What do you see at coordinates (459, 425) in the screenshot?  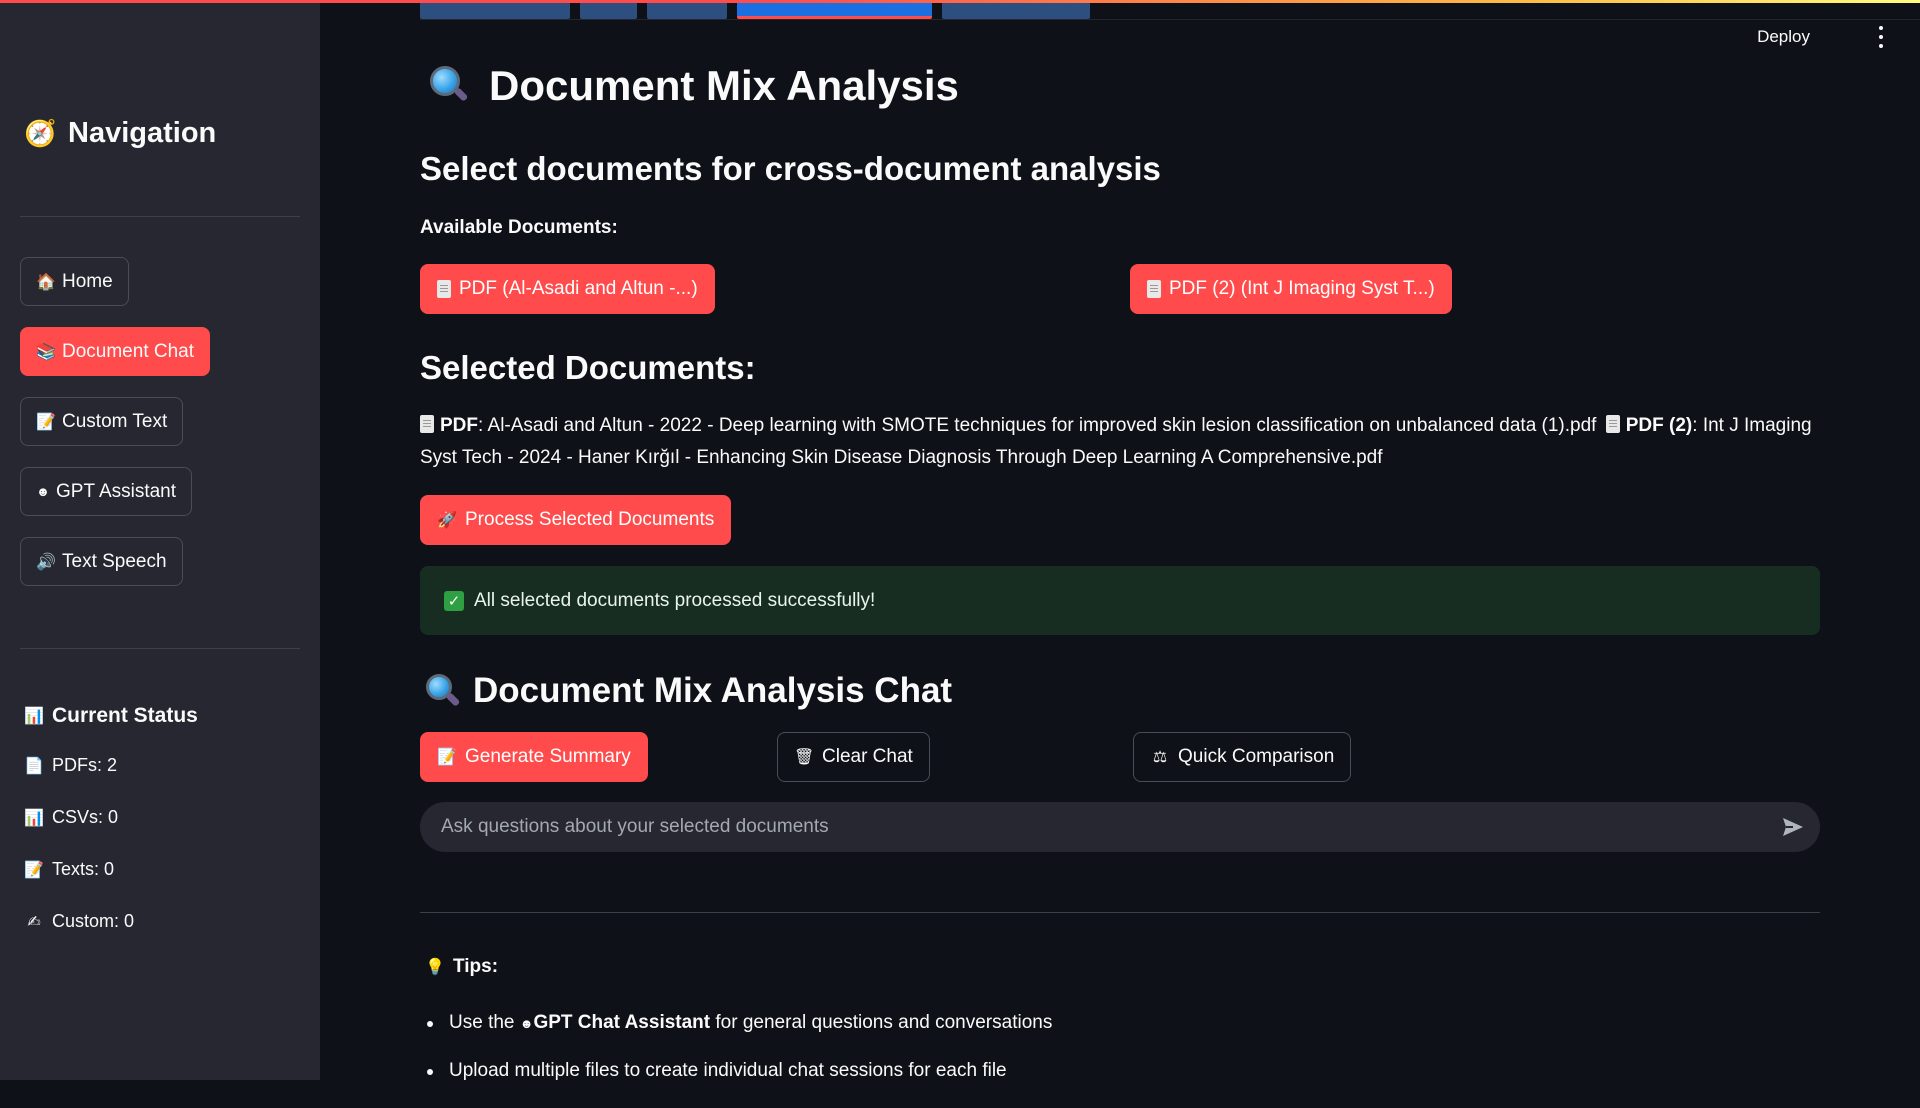 I see `selected-doc-type: PDF` at bounding box center [459, 425].